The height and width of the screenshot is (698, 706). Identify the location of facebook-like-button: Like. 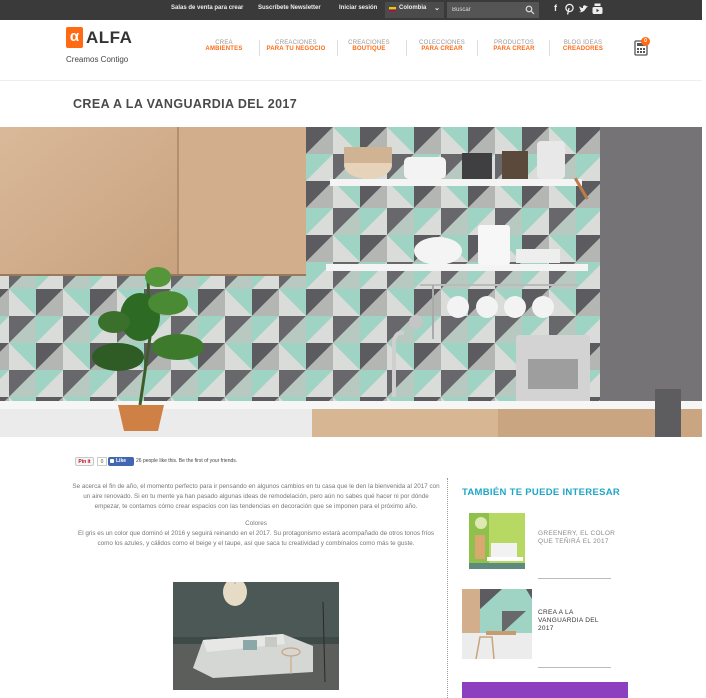
(121, 461).